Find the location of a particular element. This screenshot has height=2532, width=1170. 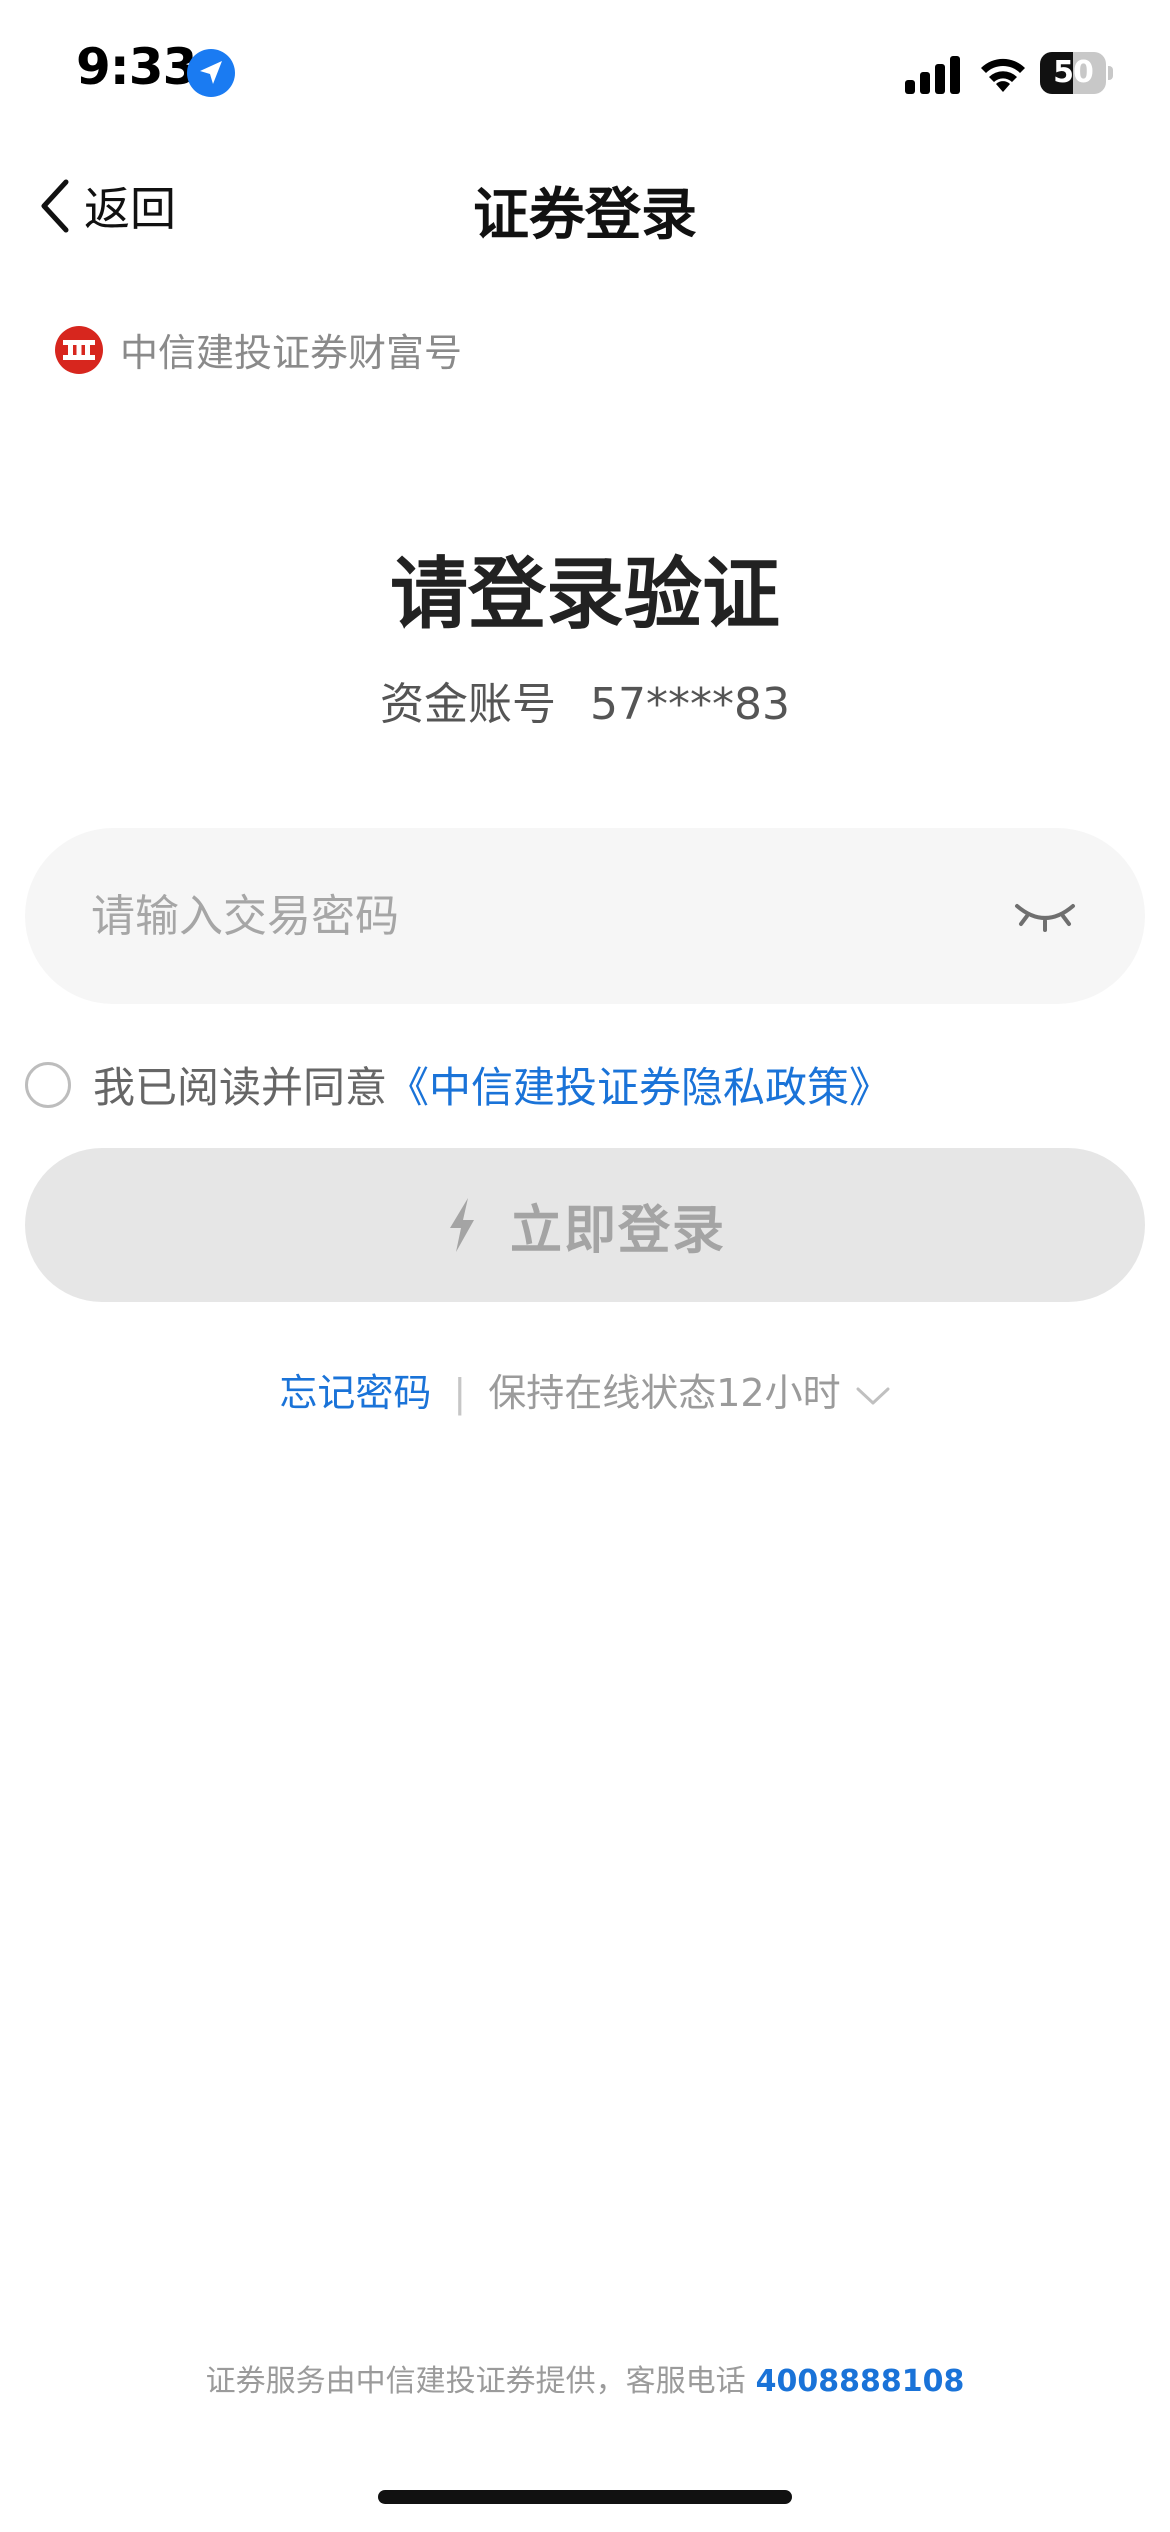

lightning-icon is located at coordinates (461, 1225).